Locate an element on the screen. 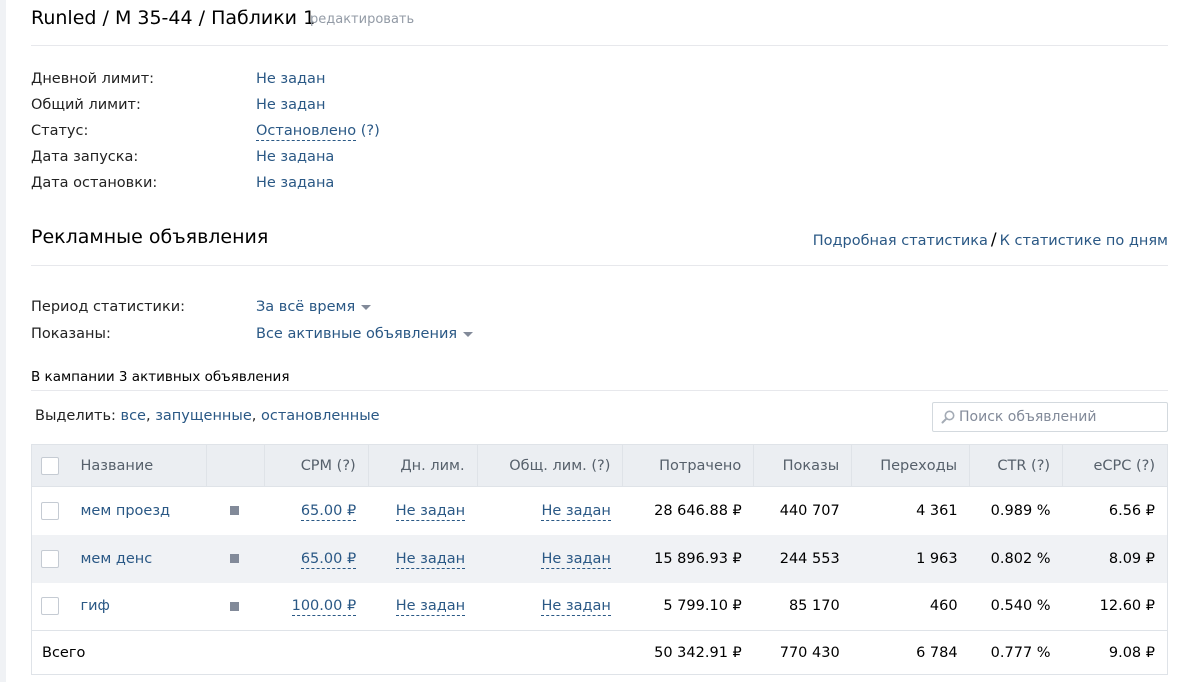 This screenshot has width=1181, height=682. ad-clicks: 460 is located at coordinates (943, 606).